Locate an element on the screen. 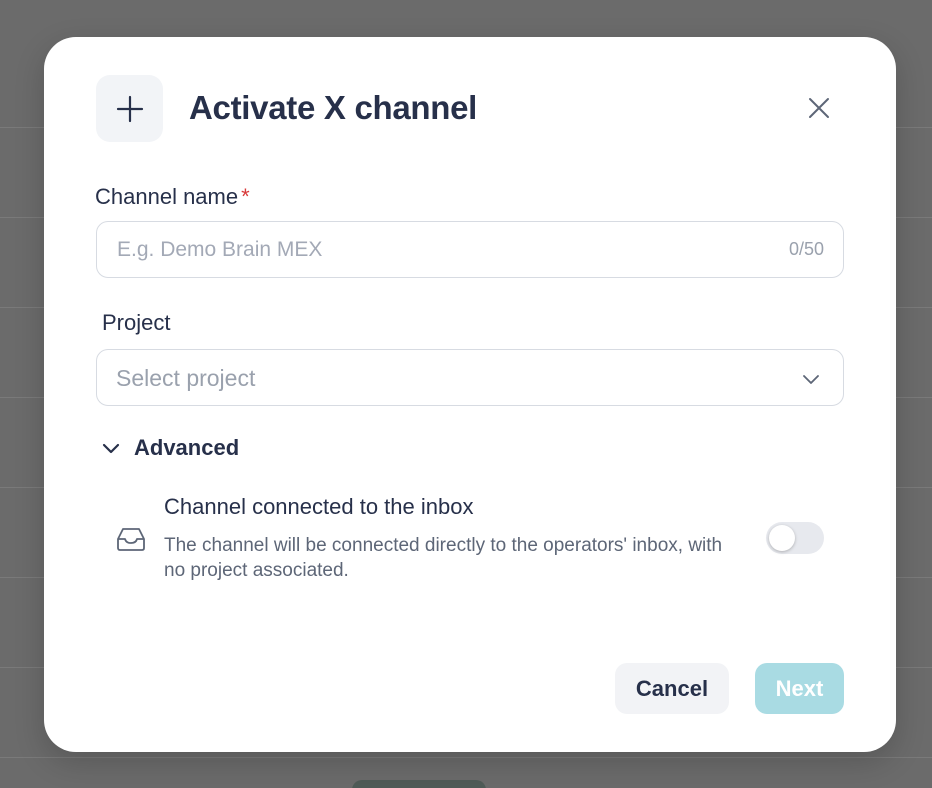 The width and height of the screenshot is (932, 788). advanced-toggle: Advanced is located at coordinates (169, 448).